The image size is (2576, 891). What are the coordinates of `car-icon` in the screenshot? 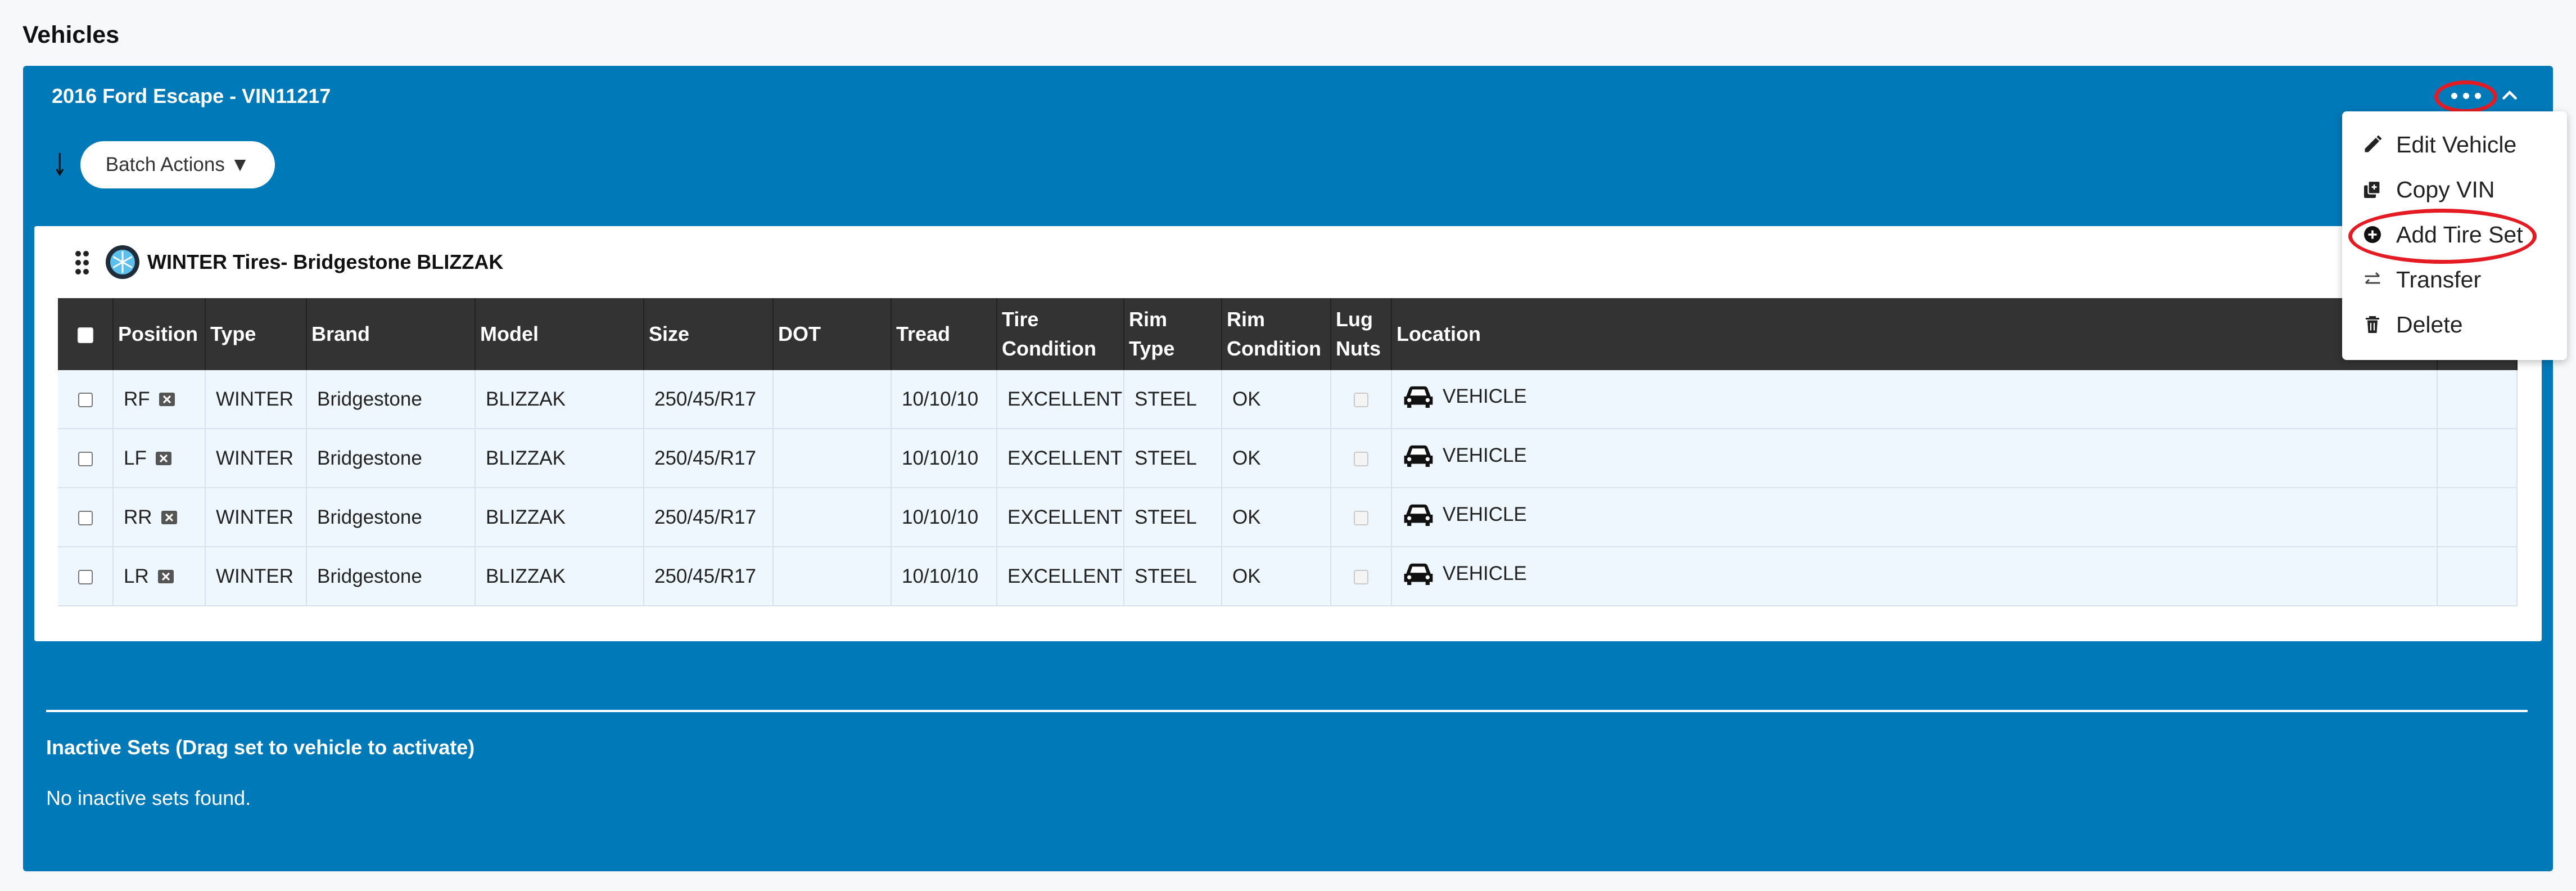 It's located at (1418, 456).